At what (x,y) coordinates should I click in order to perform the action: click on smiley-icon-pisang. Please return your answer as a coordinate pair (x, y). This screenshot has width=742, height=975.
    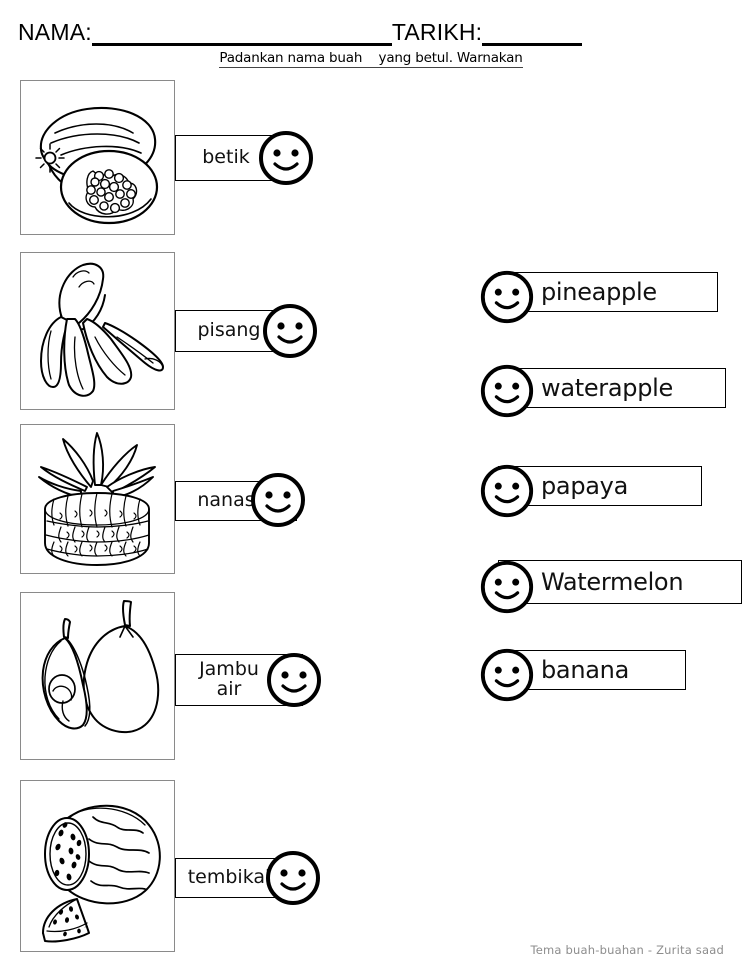
    Looking at the image, I should click on (290, 331).